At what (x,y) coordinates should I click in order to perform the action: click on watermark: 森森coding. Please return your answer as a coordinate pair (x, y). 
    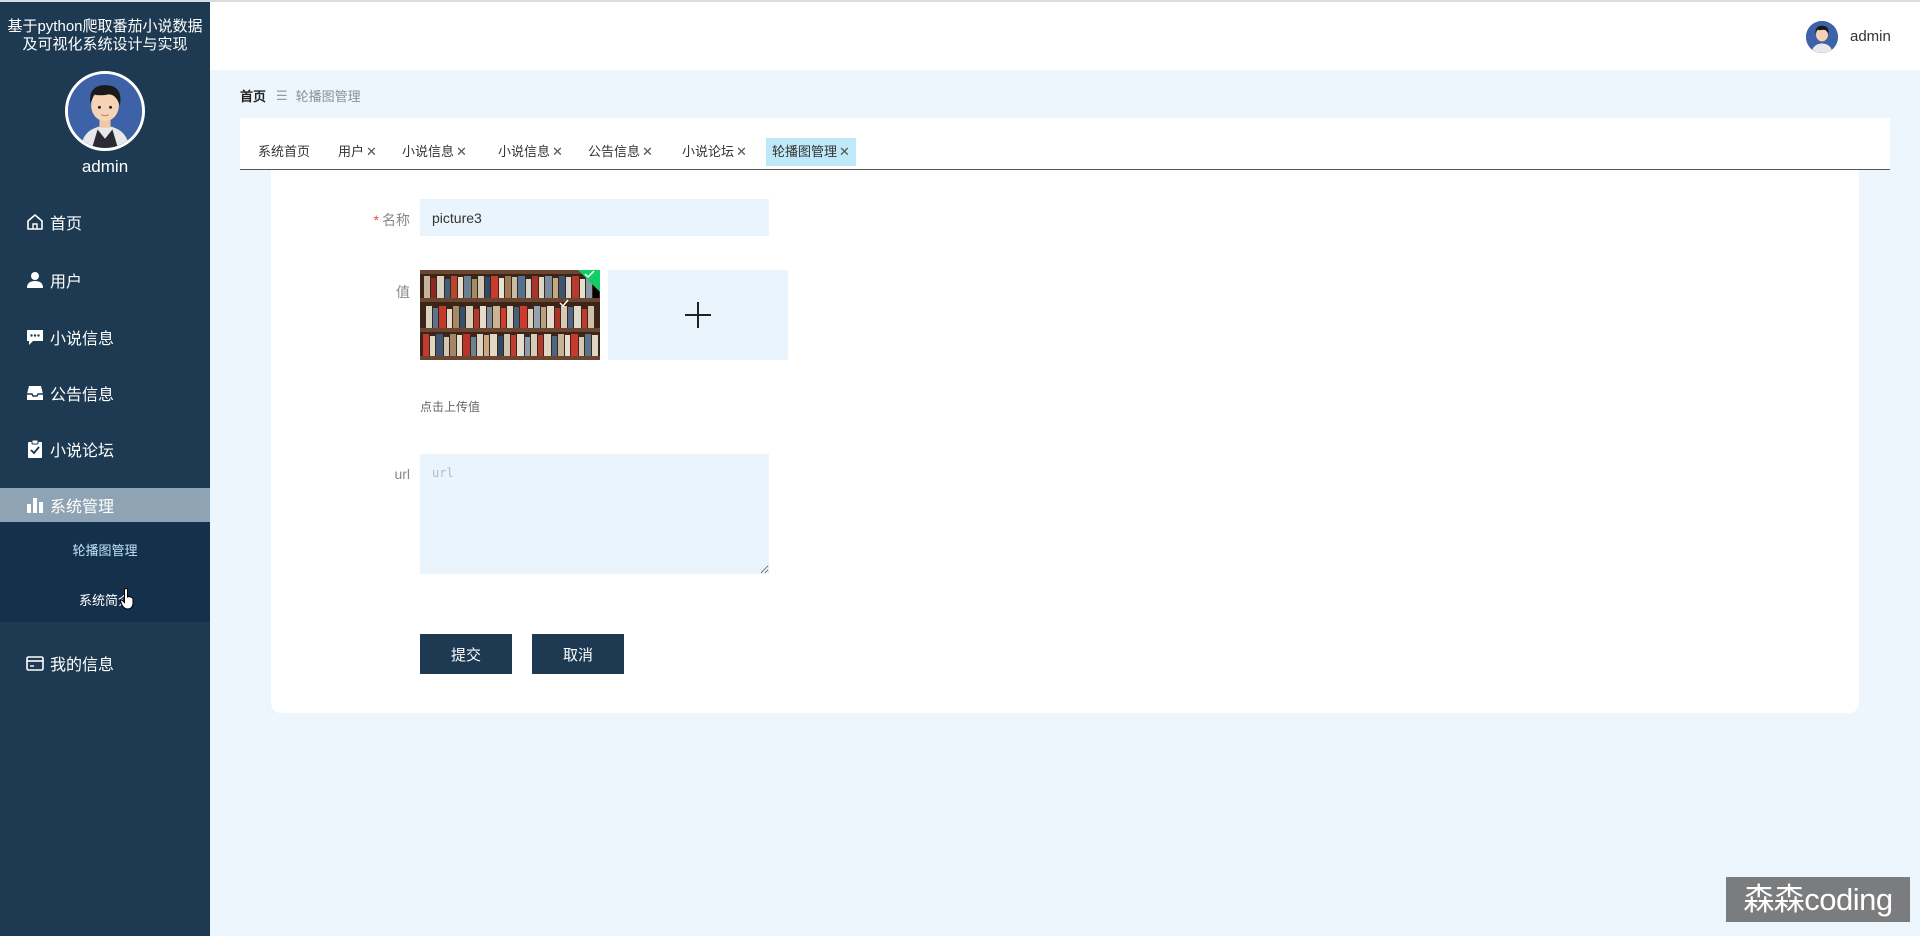
    Looking at the image, I should click on (1818, 899).